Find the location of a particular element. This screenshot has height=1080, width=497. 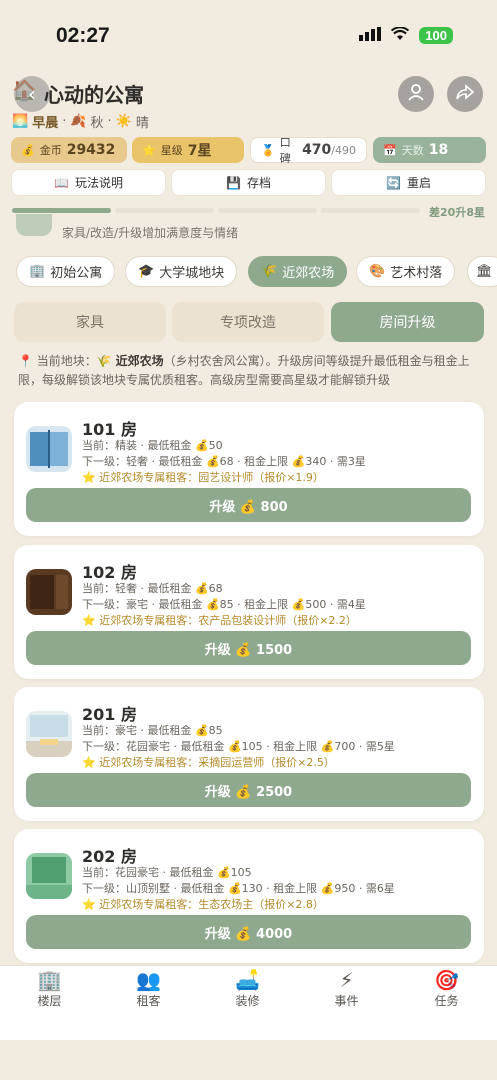

share-icon is located at coordinates (465, 94).